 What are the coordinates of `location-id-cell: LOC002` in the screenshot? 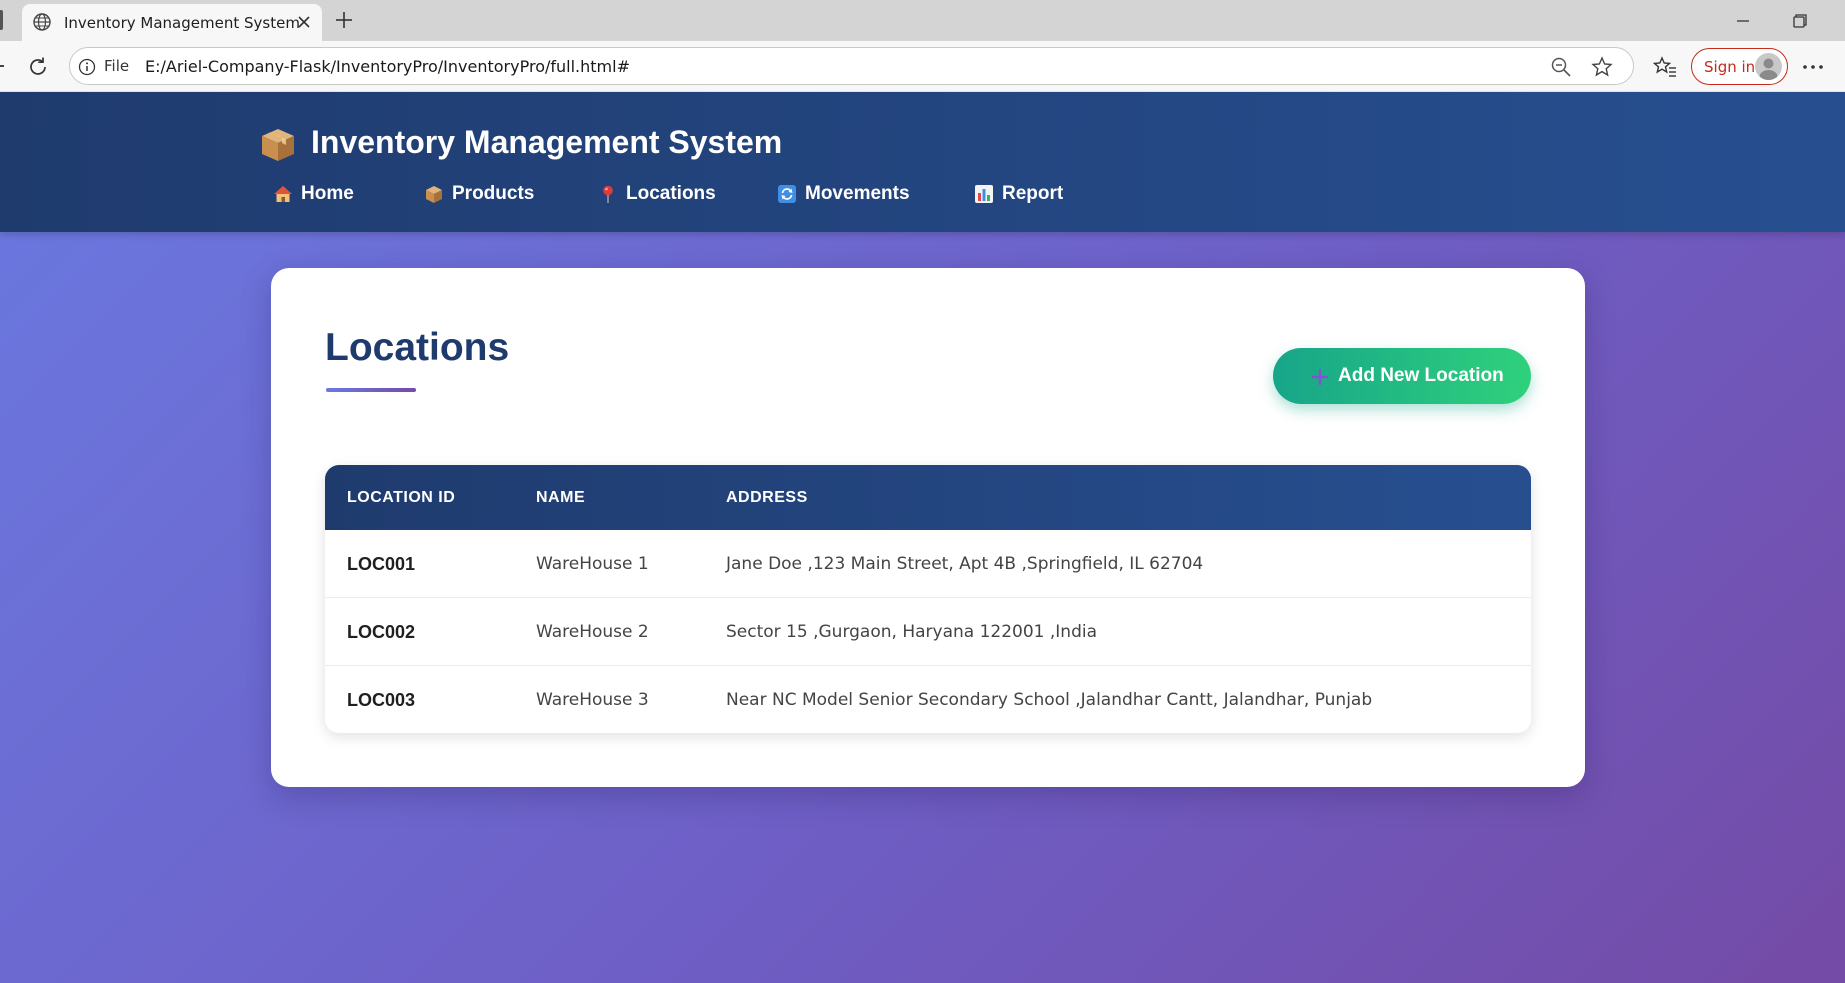 It's located at (381, 632).